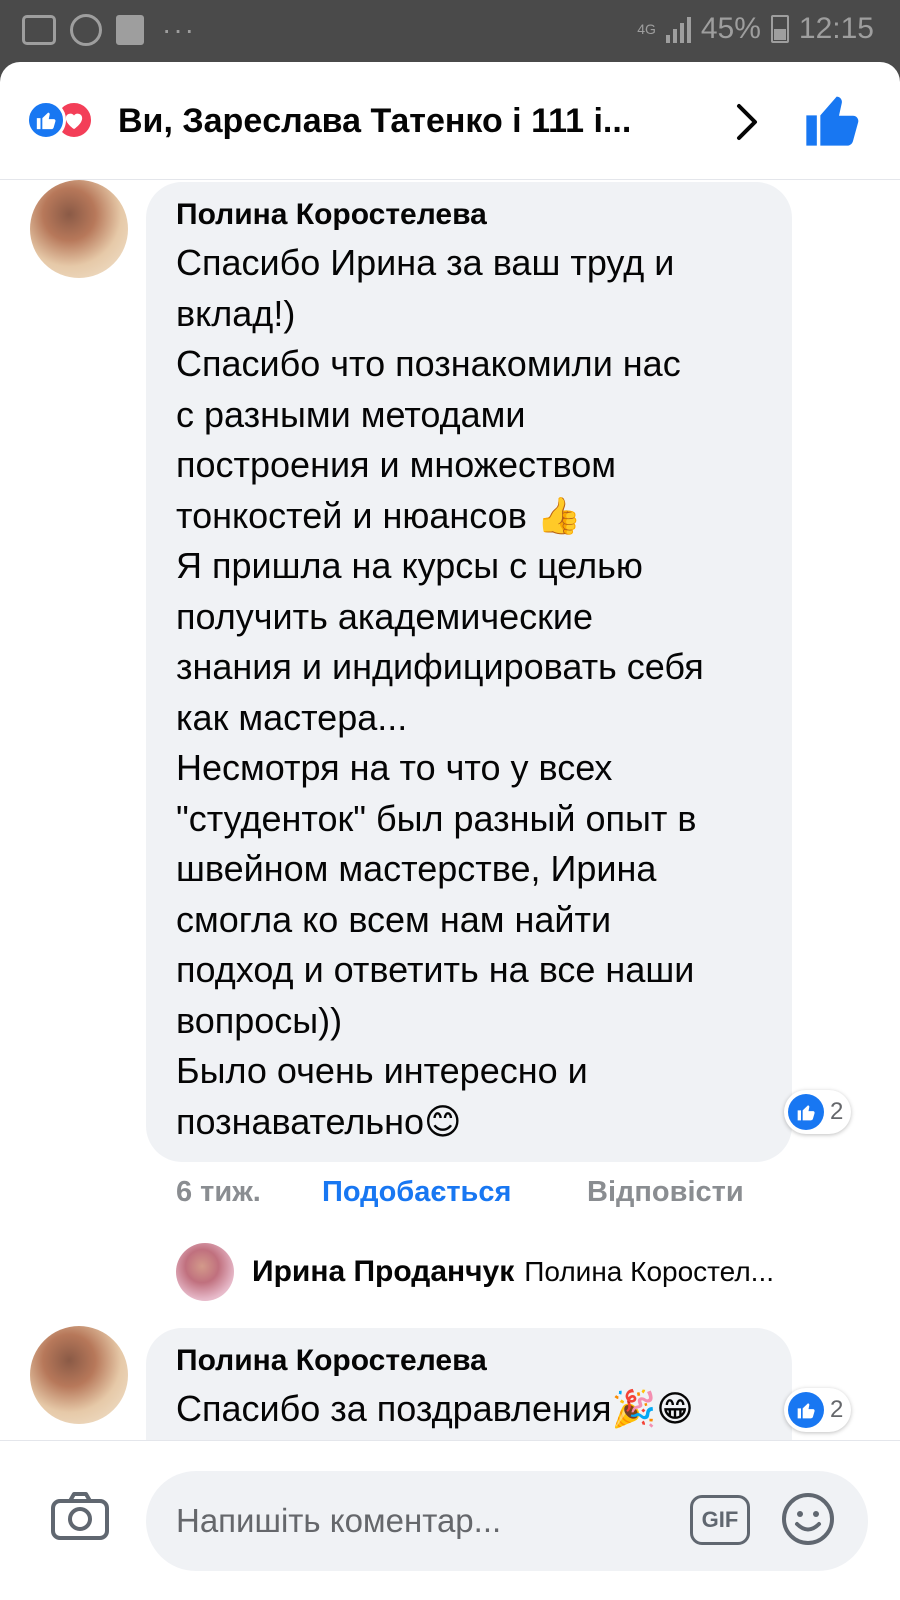  I want to click on battery-percent: 45%, so click(730, 28).